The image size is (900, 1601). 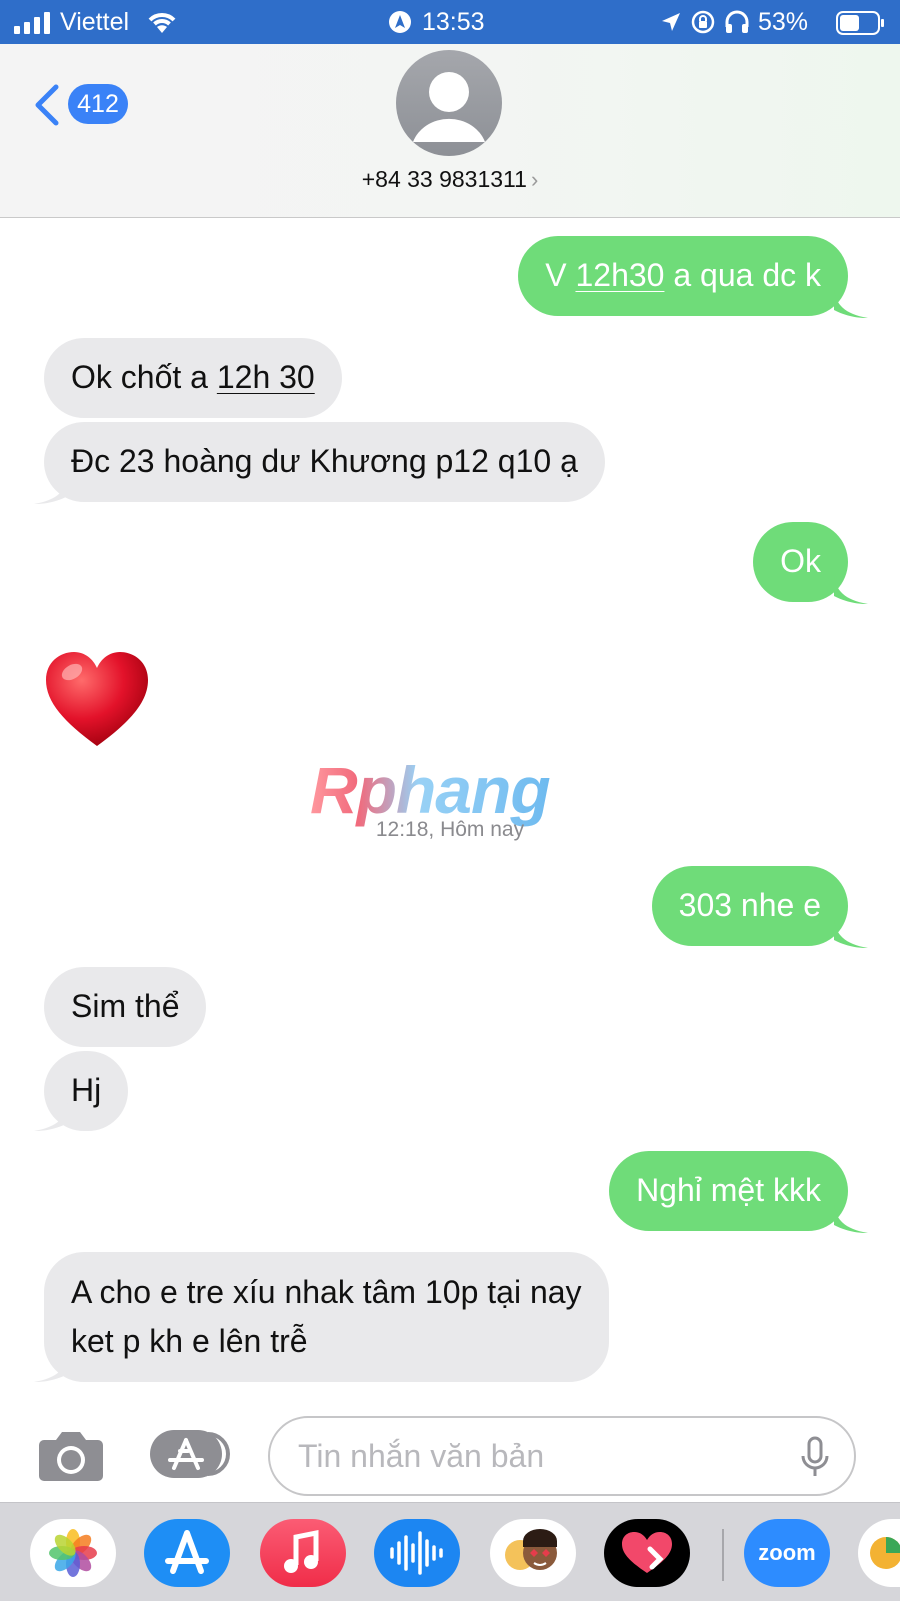 What do you see at coordinates (400, 22) in the screenshot?
I see `navigation-indicator-icon` at bounding box center [400, 22].